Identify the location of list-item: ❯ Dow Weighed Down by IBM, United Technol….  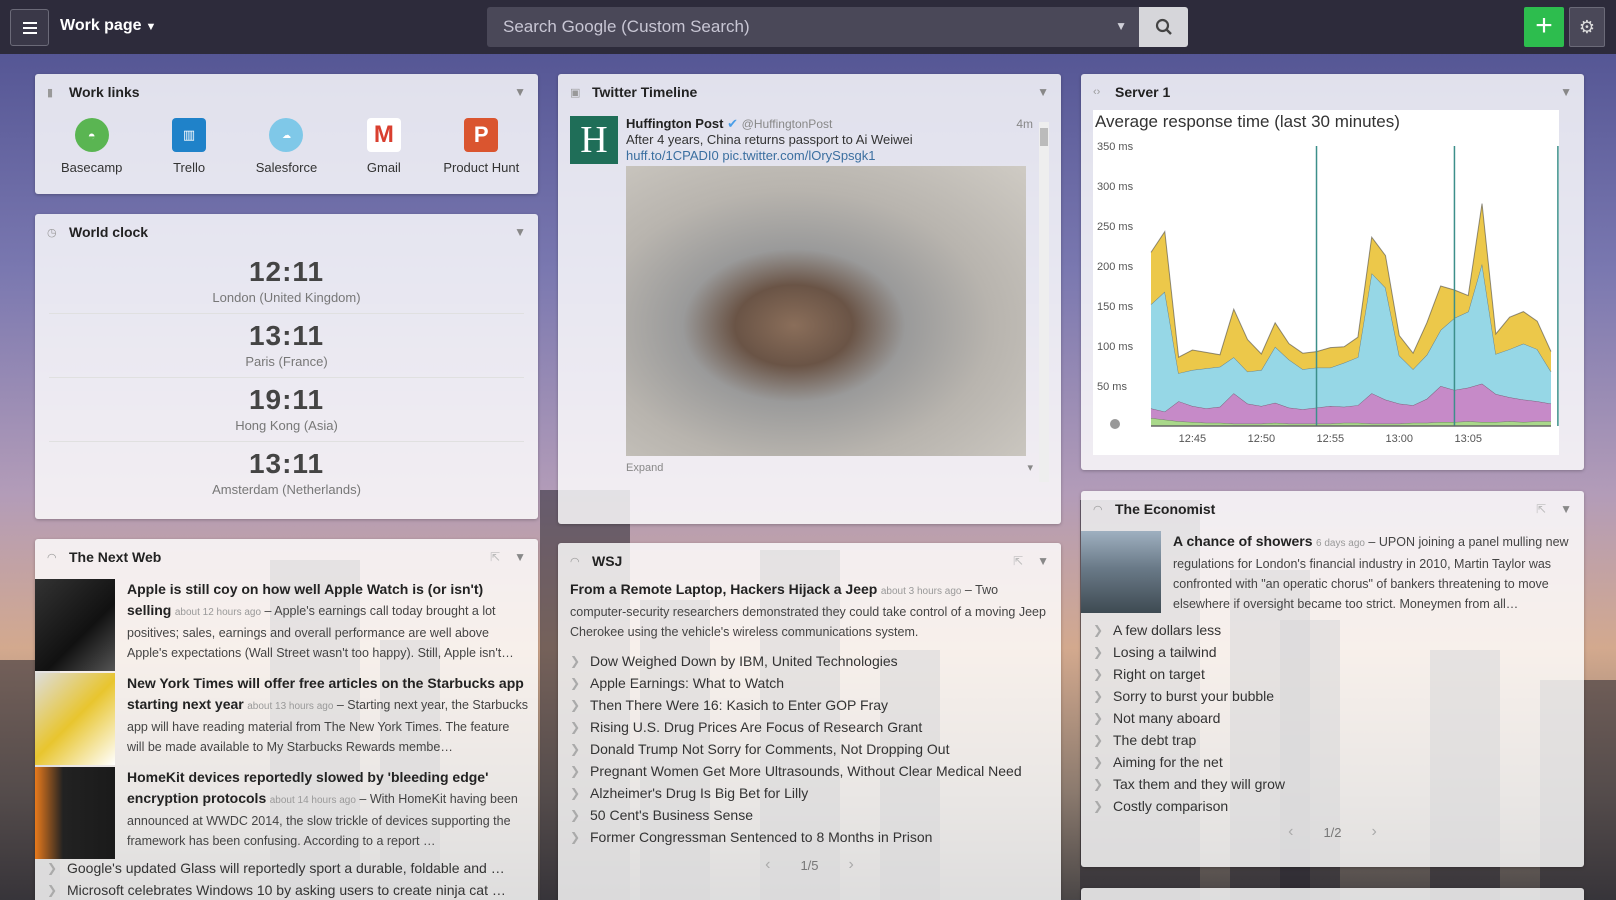
(809, 661).